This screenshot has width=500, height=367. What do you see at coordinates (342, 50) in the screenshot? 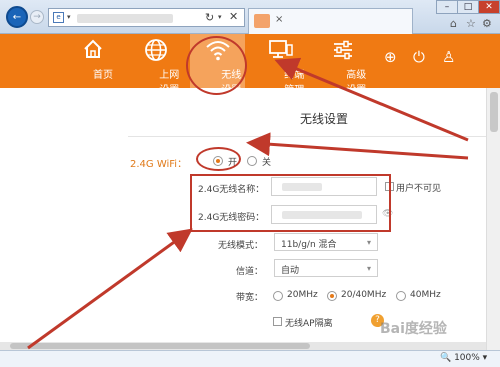
I see `sliders-icon` at bounding box center [342, 50].